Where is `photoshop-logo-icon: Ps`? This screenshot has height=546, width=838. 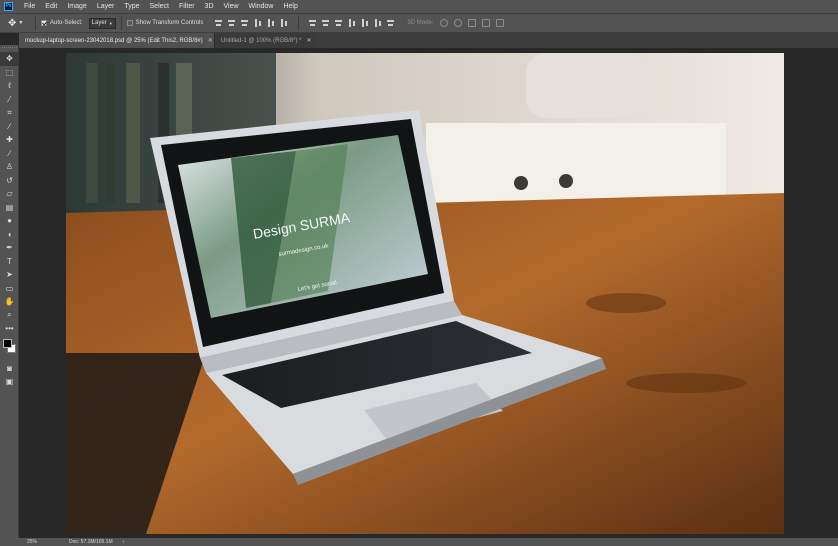 photoshop-logo-icon: Ps is located at coordinates (8, 6).